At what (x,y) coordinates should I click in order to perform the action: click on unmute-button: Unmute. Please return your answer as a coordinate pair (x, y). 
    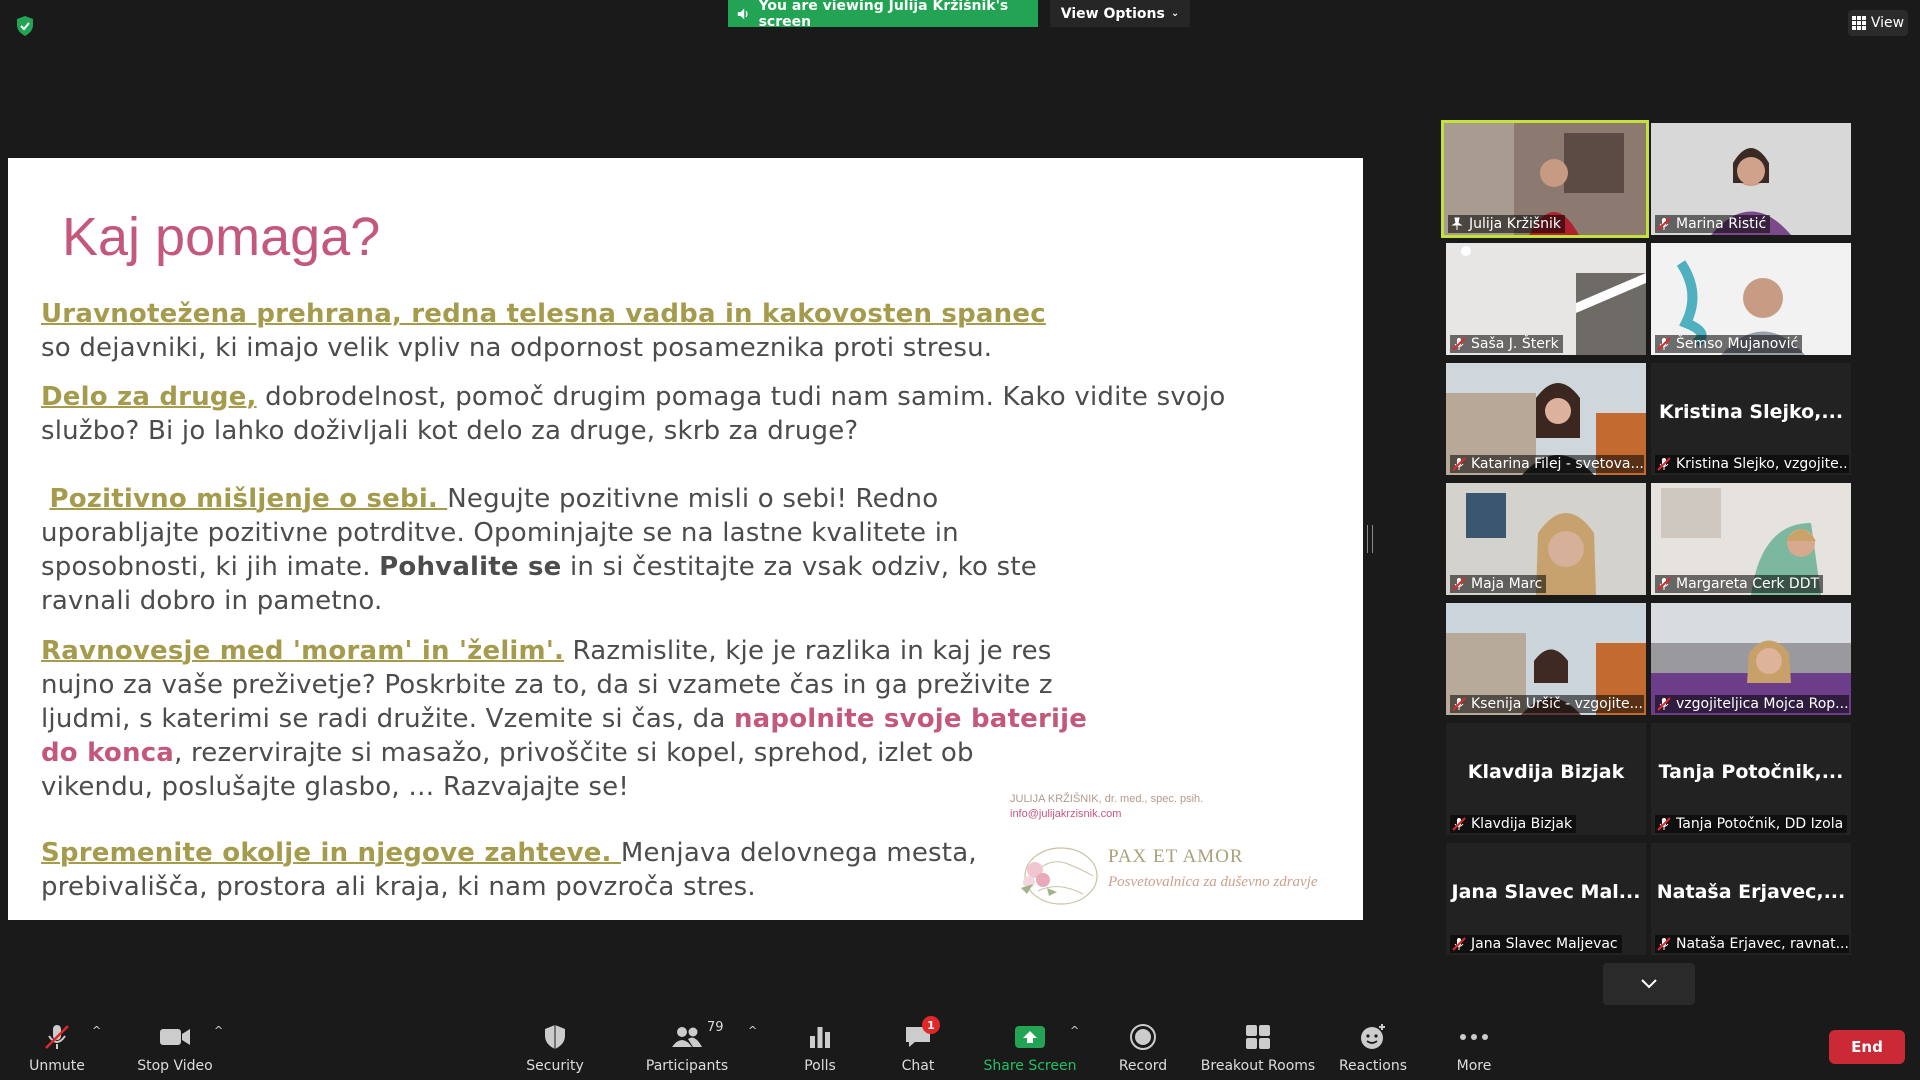
    Looking at the image, I should click on (57, 1048).